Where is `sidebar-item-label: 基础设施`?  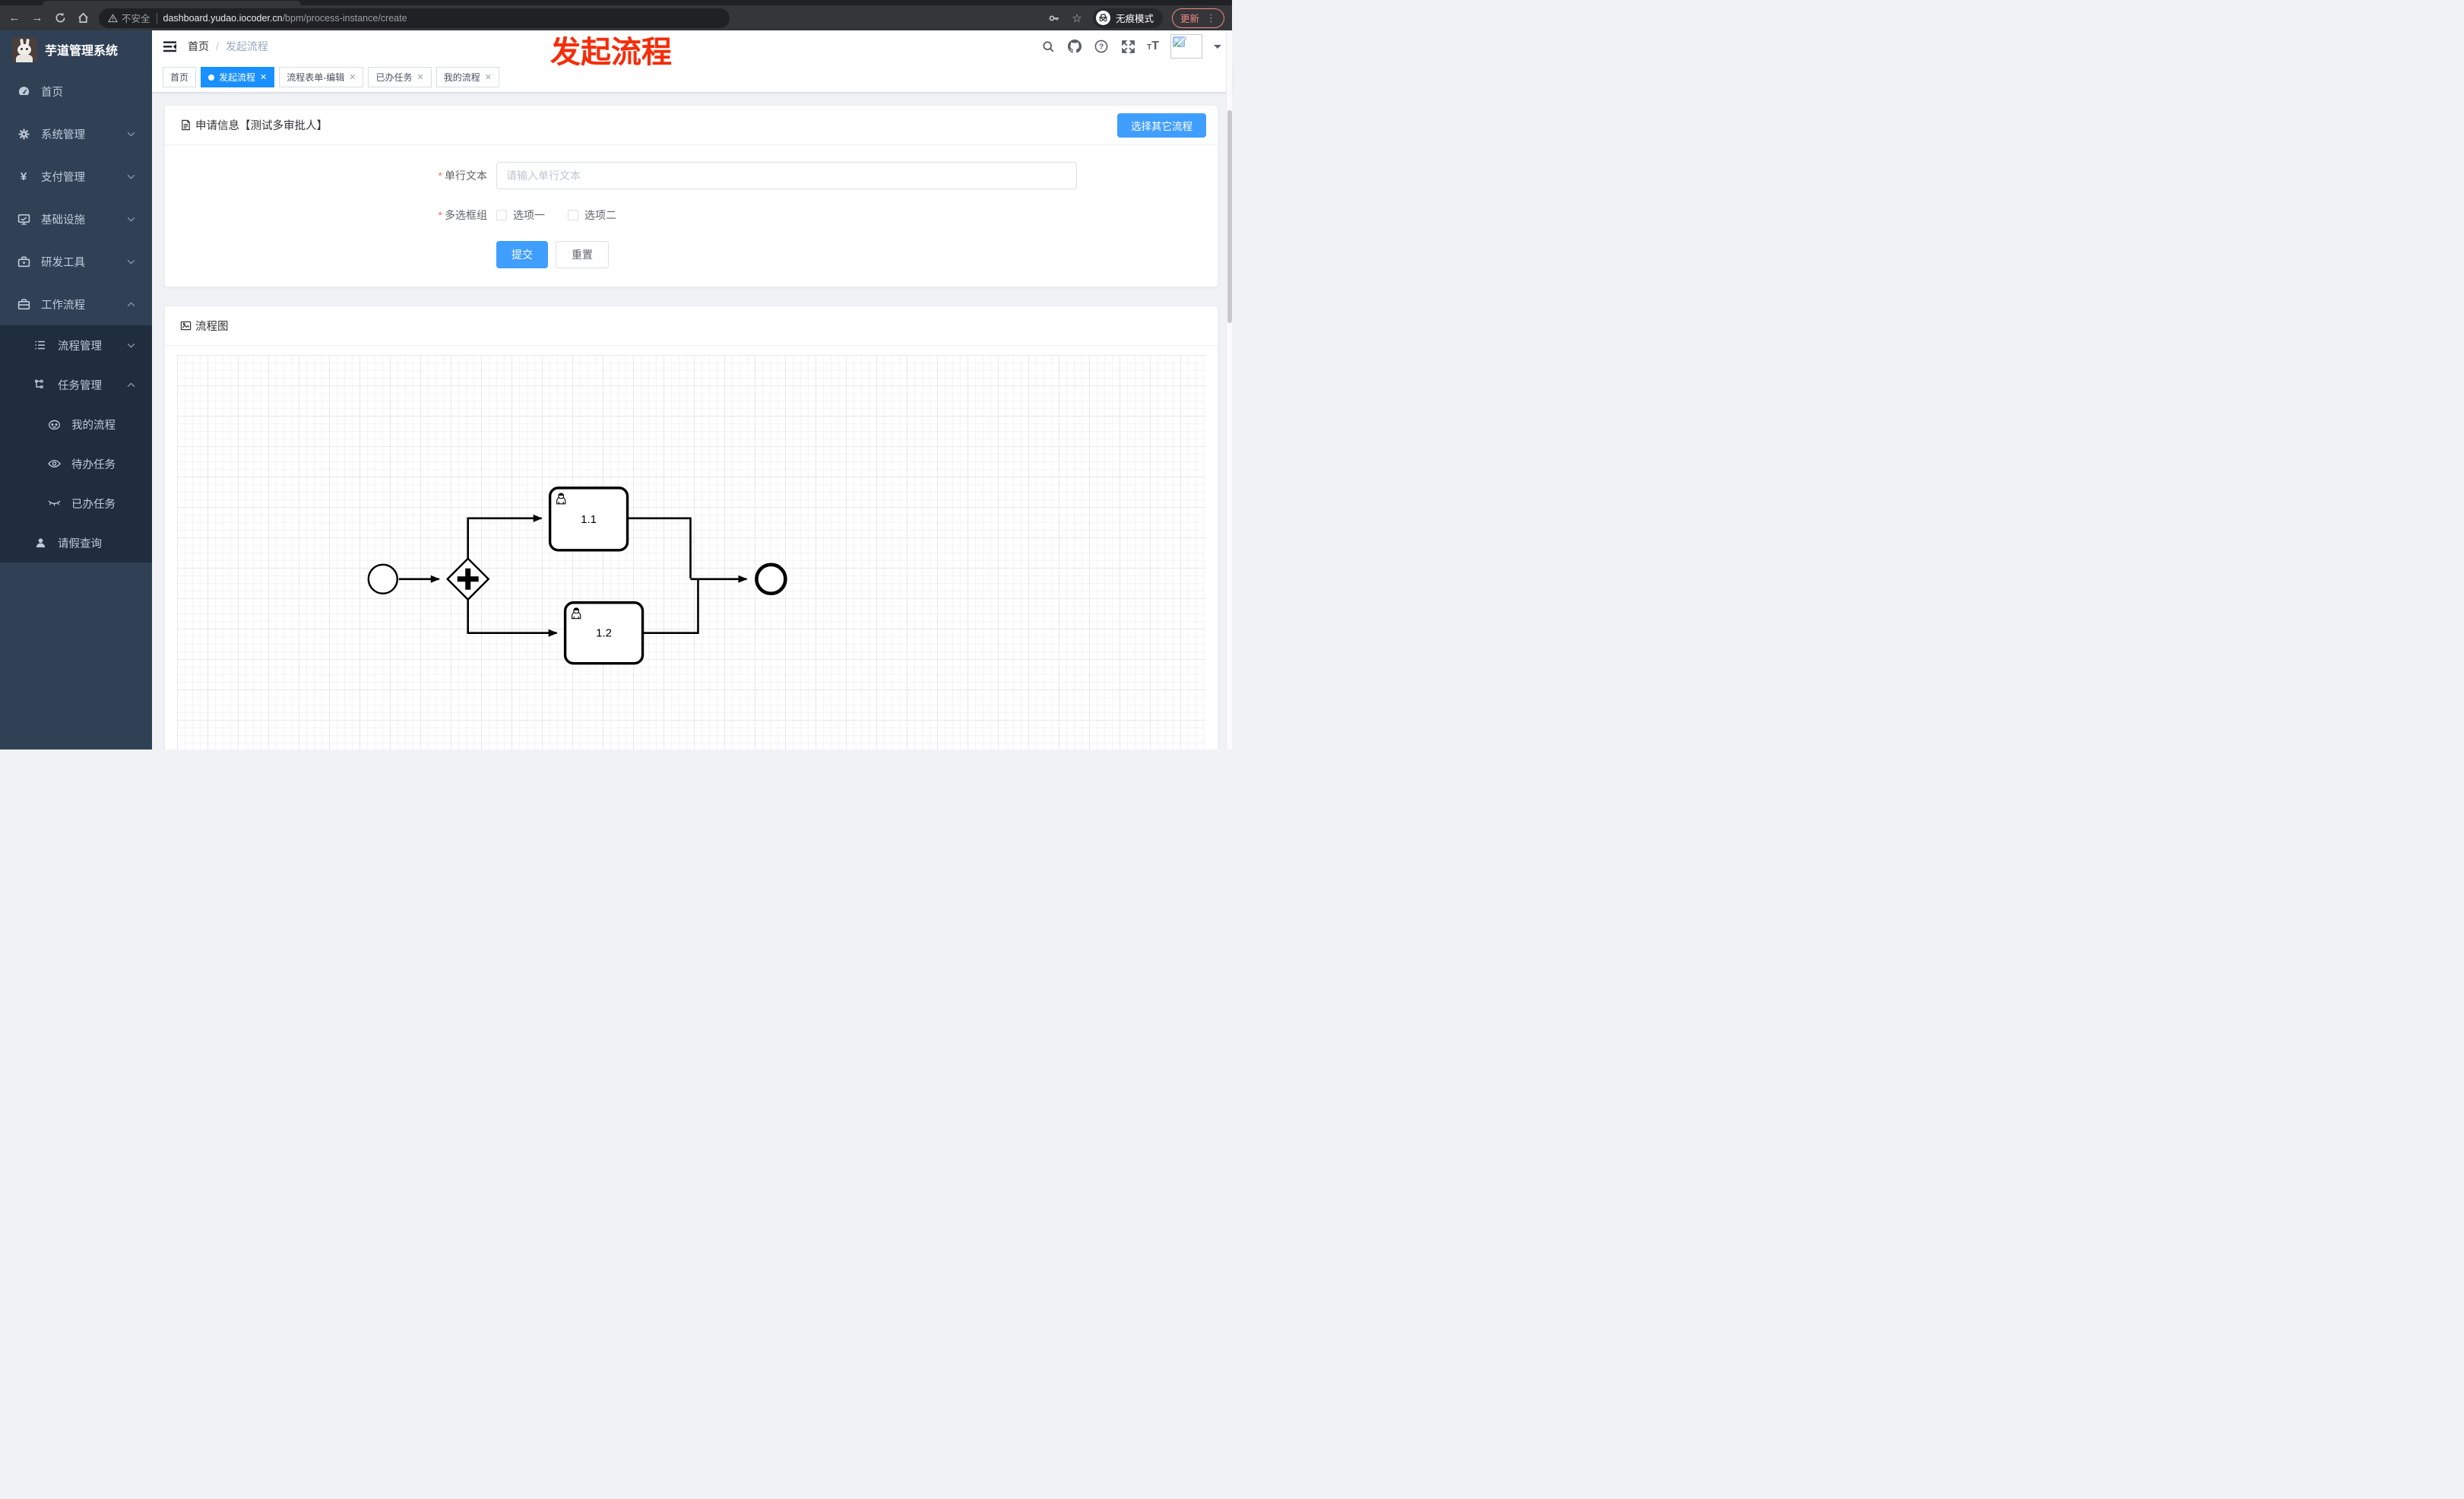 sidebar-item-label: 基础设施 is located at coordinates (63, 220).